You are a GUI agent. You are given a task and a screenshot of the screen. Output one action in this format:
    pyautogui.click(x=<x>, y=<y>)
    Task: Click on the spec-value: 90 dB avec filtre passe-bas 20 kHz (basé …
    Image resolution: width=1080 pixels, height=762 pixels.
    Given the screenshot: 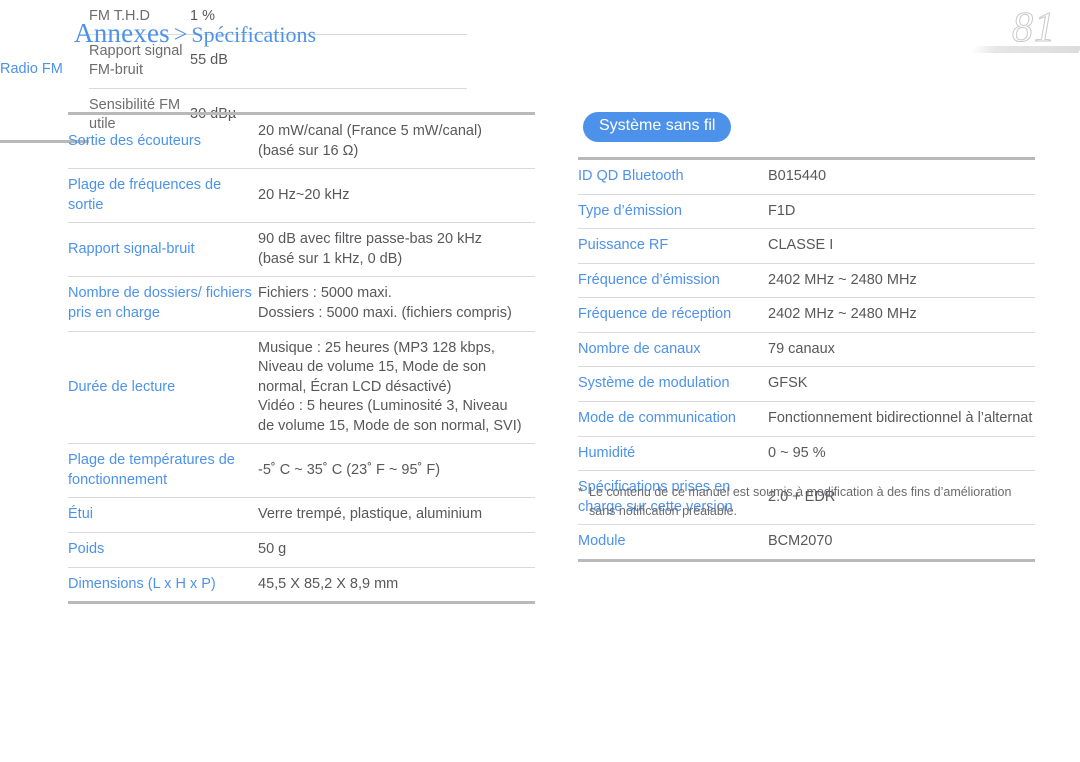 What is the action you would take?
    pyautogui.click(x=396, y=250)
    